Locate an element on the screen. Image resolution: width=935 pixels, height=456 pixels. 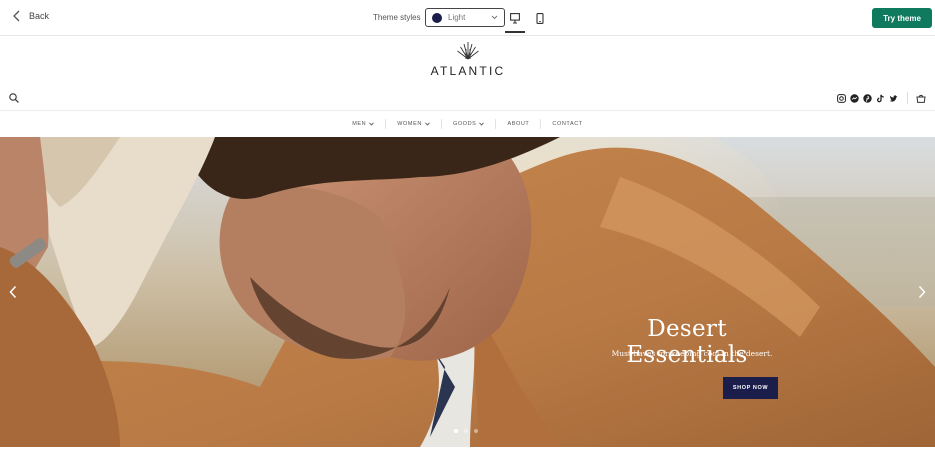
try-theme-button: Try theme is located at coordinates (902, 18).